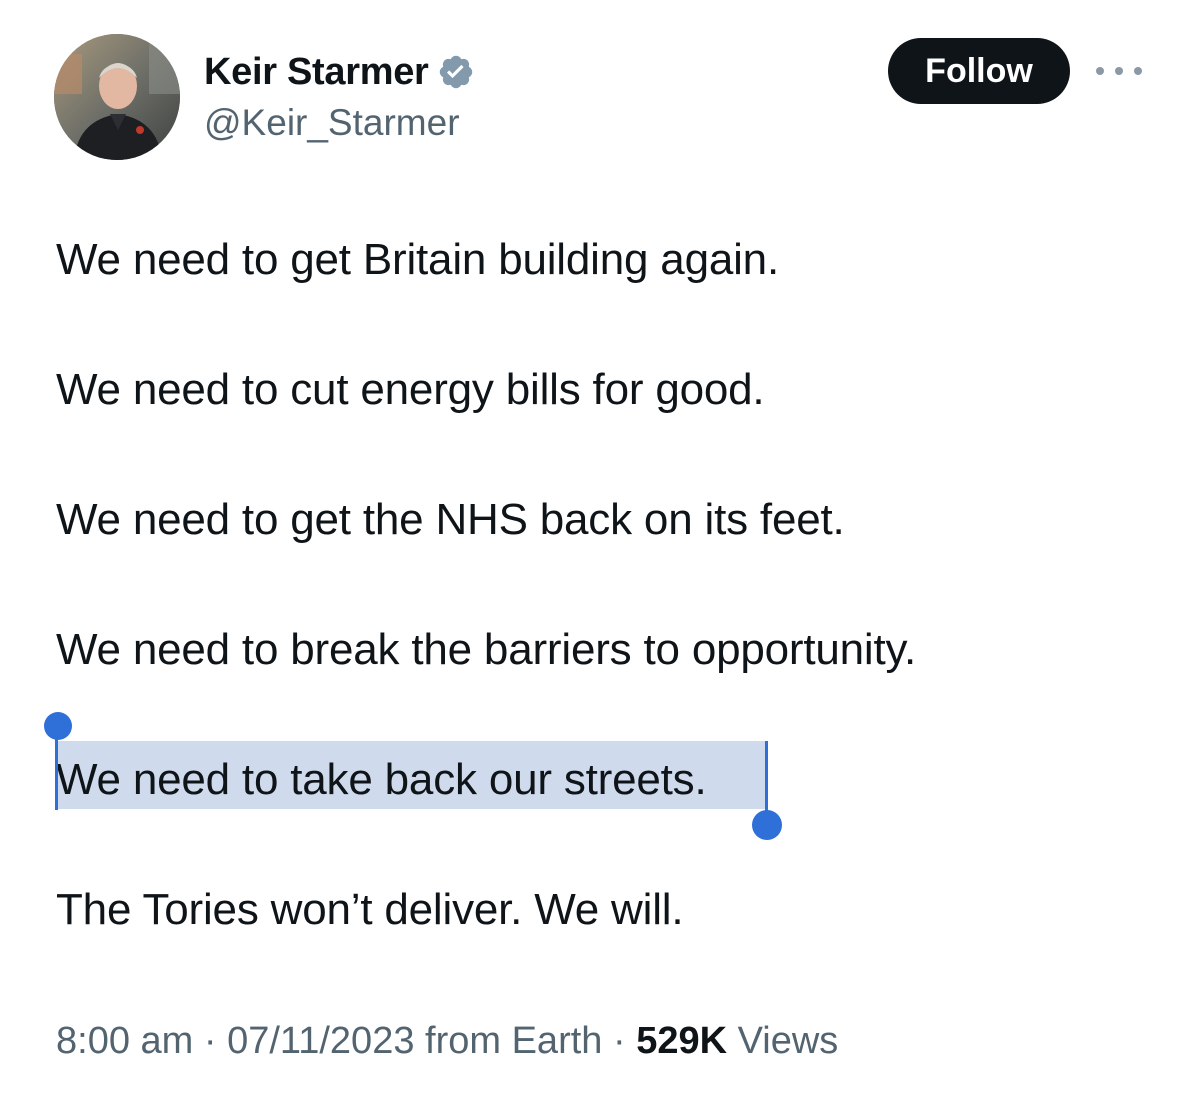 The height and width of the screenshot is (1099, 1200). Describe the element at coordinates (370, 909) in the screenshot. I see `tweet-text-line: The Tories won’t deliver. We will.` at that location.